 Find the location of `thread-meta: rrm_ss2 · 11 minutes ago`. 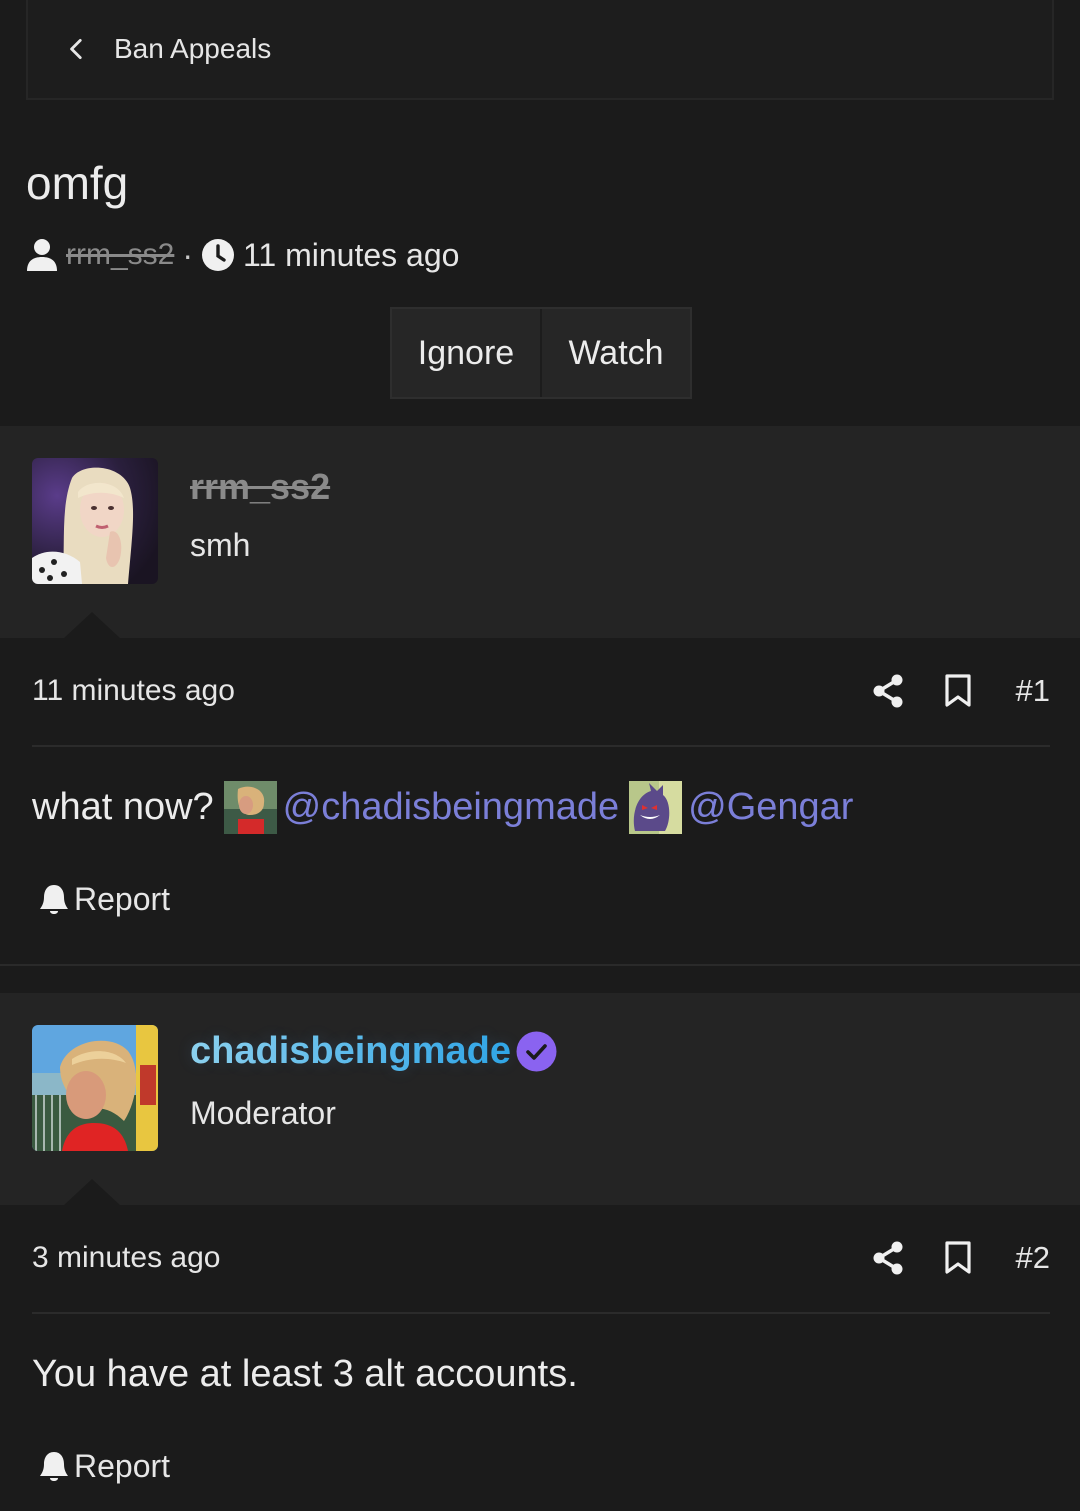

thread-meta: rrm_ss2 · 11 minutes ago is located at coordinates (242, 255).